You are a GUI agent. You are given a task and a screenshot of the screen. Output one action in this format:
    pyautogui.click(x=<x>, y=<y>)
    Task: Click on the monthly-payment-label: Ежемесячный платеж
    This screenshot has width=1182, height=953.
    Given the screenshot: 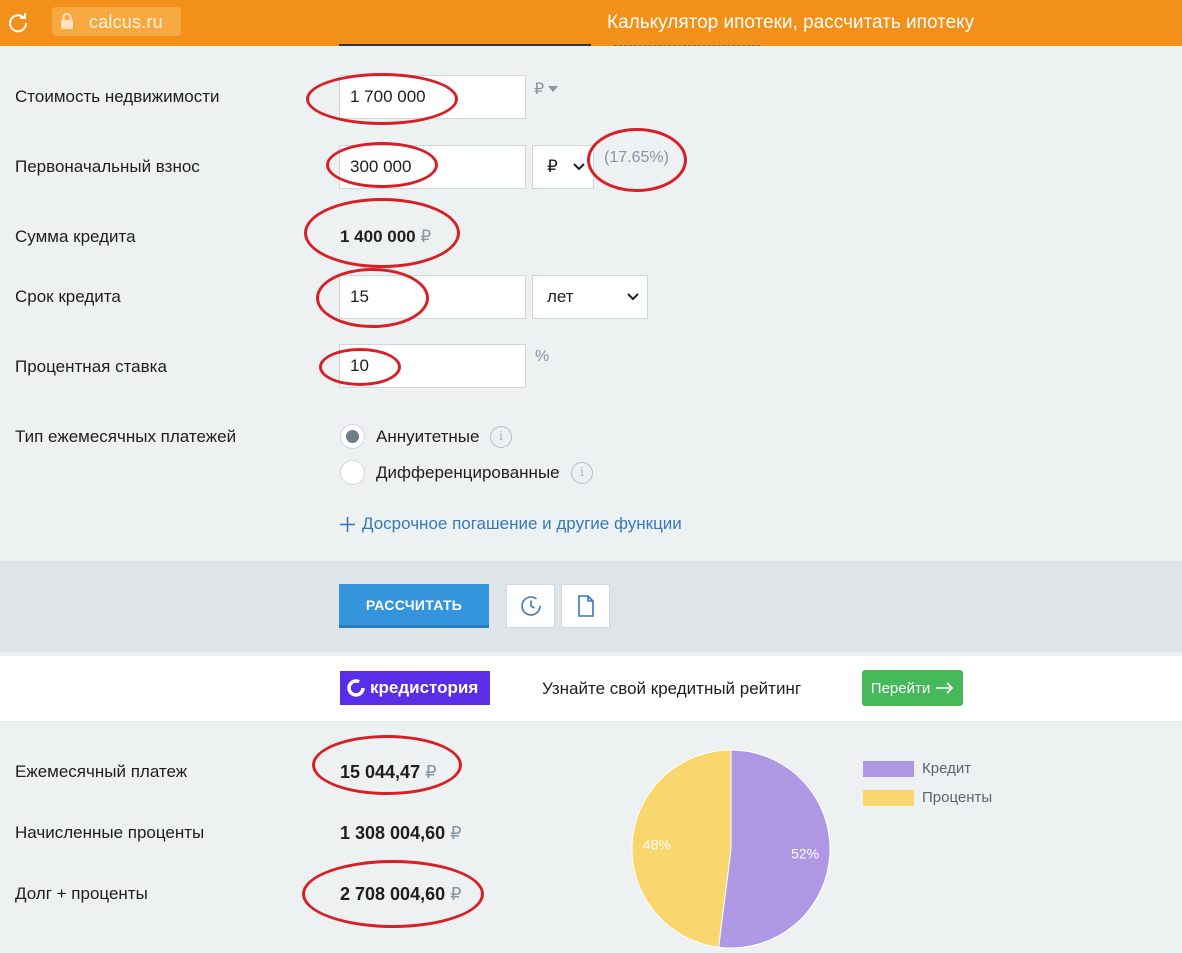 What is the action you would take?
    pyautogui.click(x=101, y=771)
    